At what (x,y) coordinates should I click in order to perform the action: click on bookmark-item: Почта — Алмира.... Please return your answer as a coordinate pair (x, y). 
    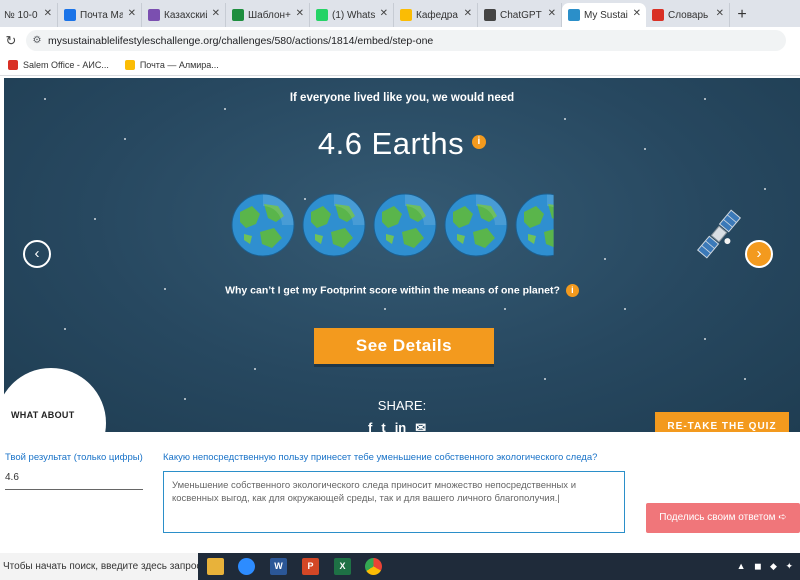
    Looking at the image, I should click on (171, 64).